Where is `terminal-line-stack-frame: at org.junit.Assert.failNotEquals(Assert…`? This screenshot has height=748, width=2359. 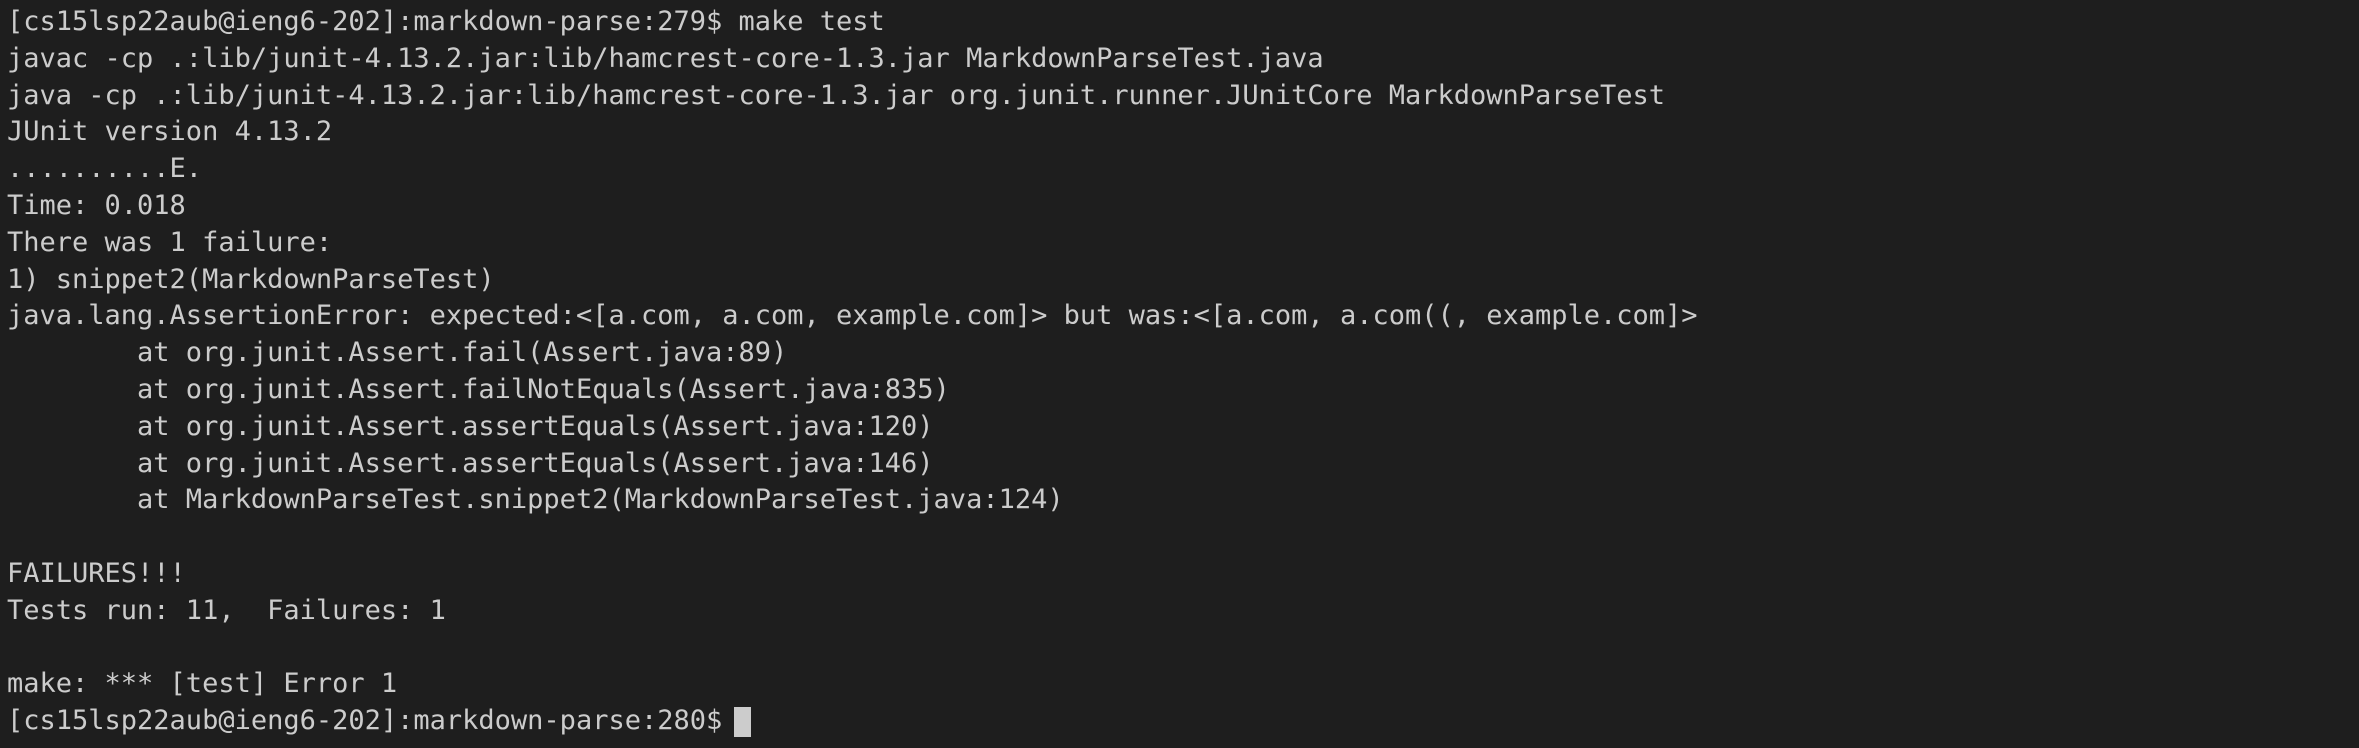 terminal-line-stack-frame: at org.junit.Assert.failNotEquals(Assert… is located at coordinates (478, 389).